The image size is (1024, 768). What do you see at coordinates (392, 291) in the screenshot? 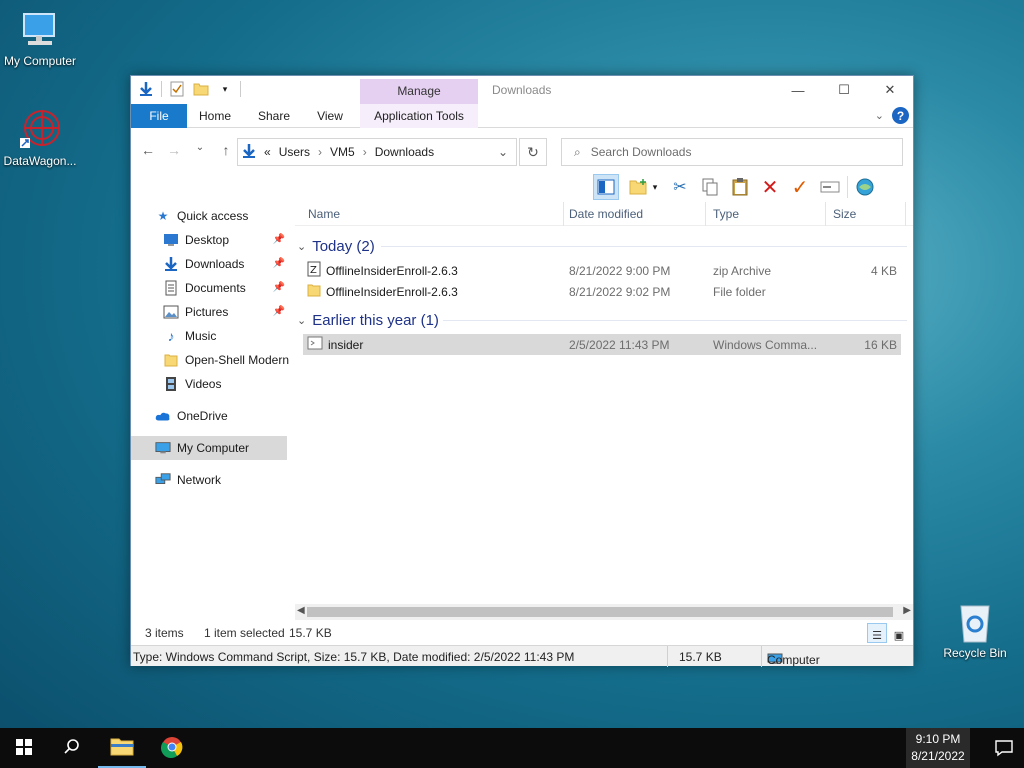
I see `file-name: OfflineInsiderEnroll-2.6.3` at bounding box center [392, 291].